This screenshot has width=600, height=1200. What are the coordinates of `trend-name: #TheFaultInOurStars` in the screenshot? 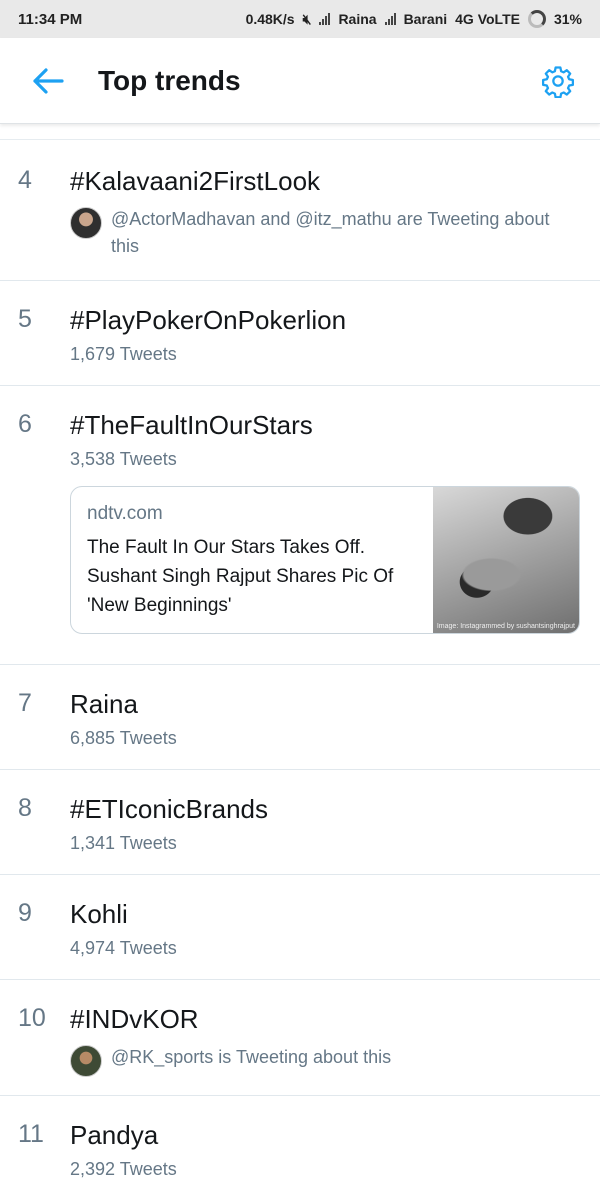 It's located at (191, 425).